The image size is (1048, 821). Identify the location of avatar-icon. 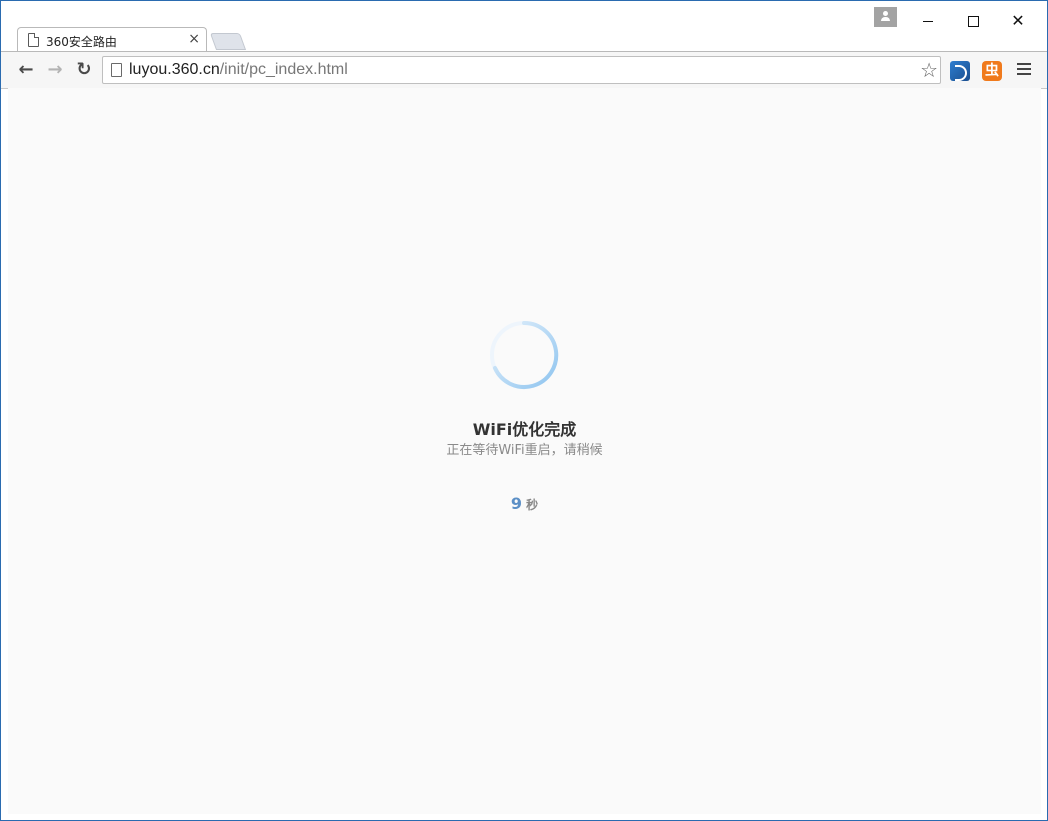
(885, 13).